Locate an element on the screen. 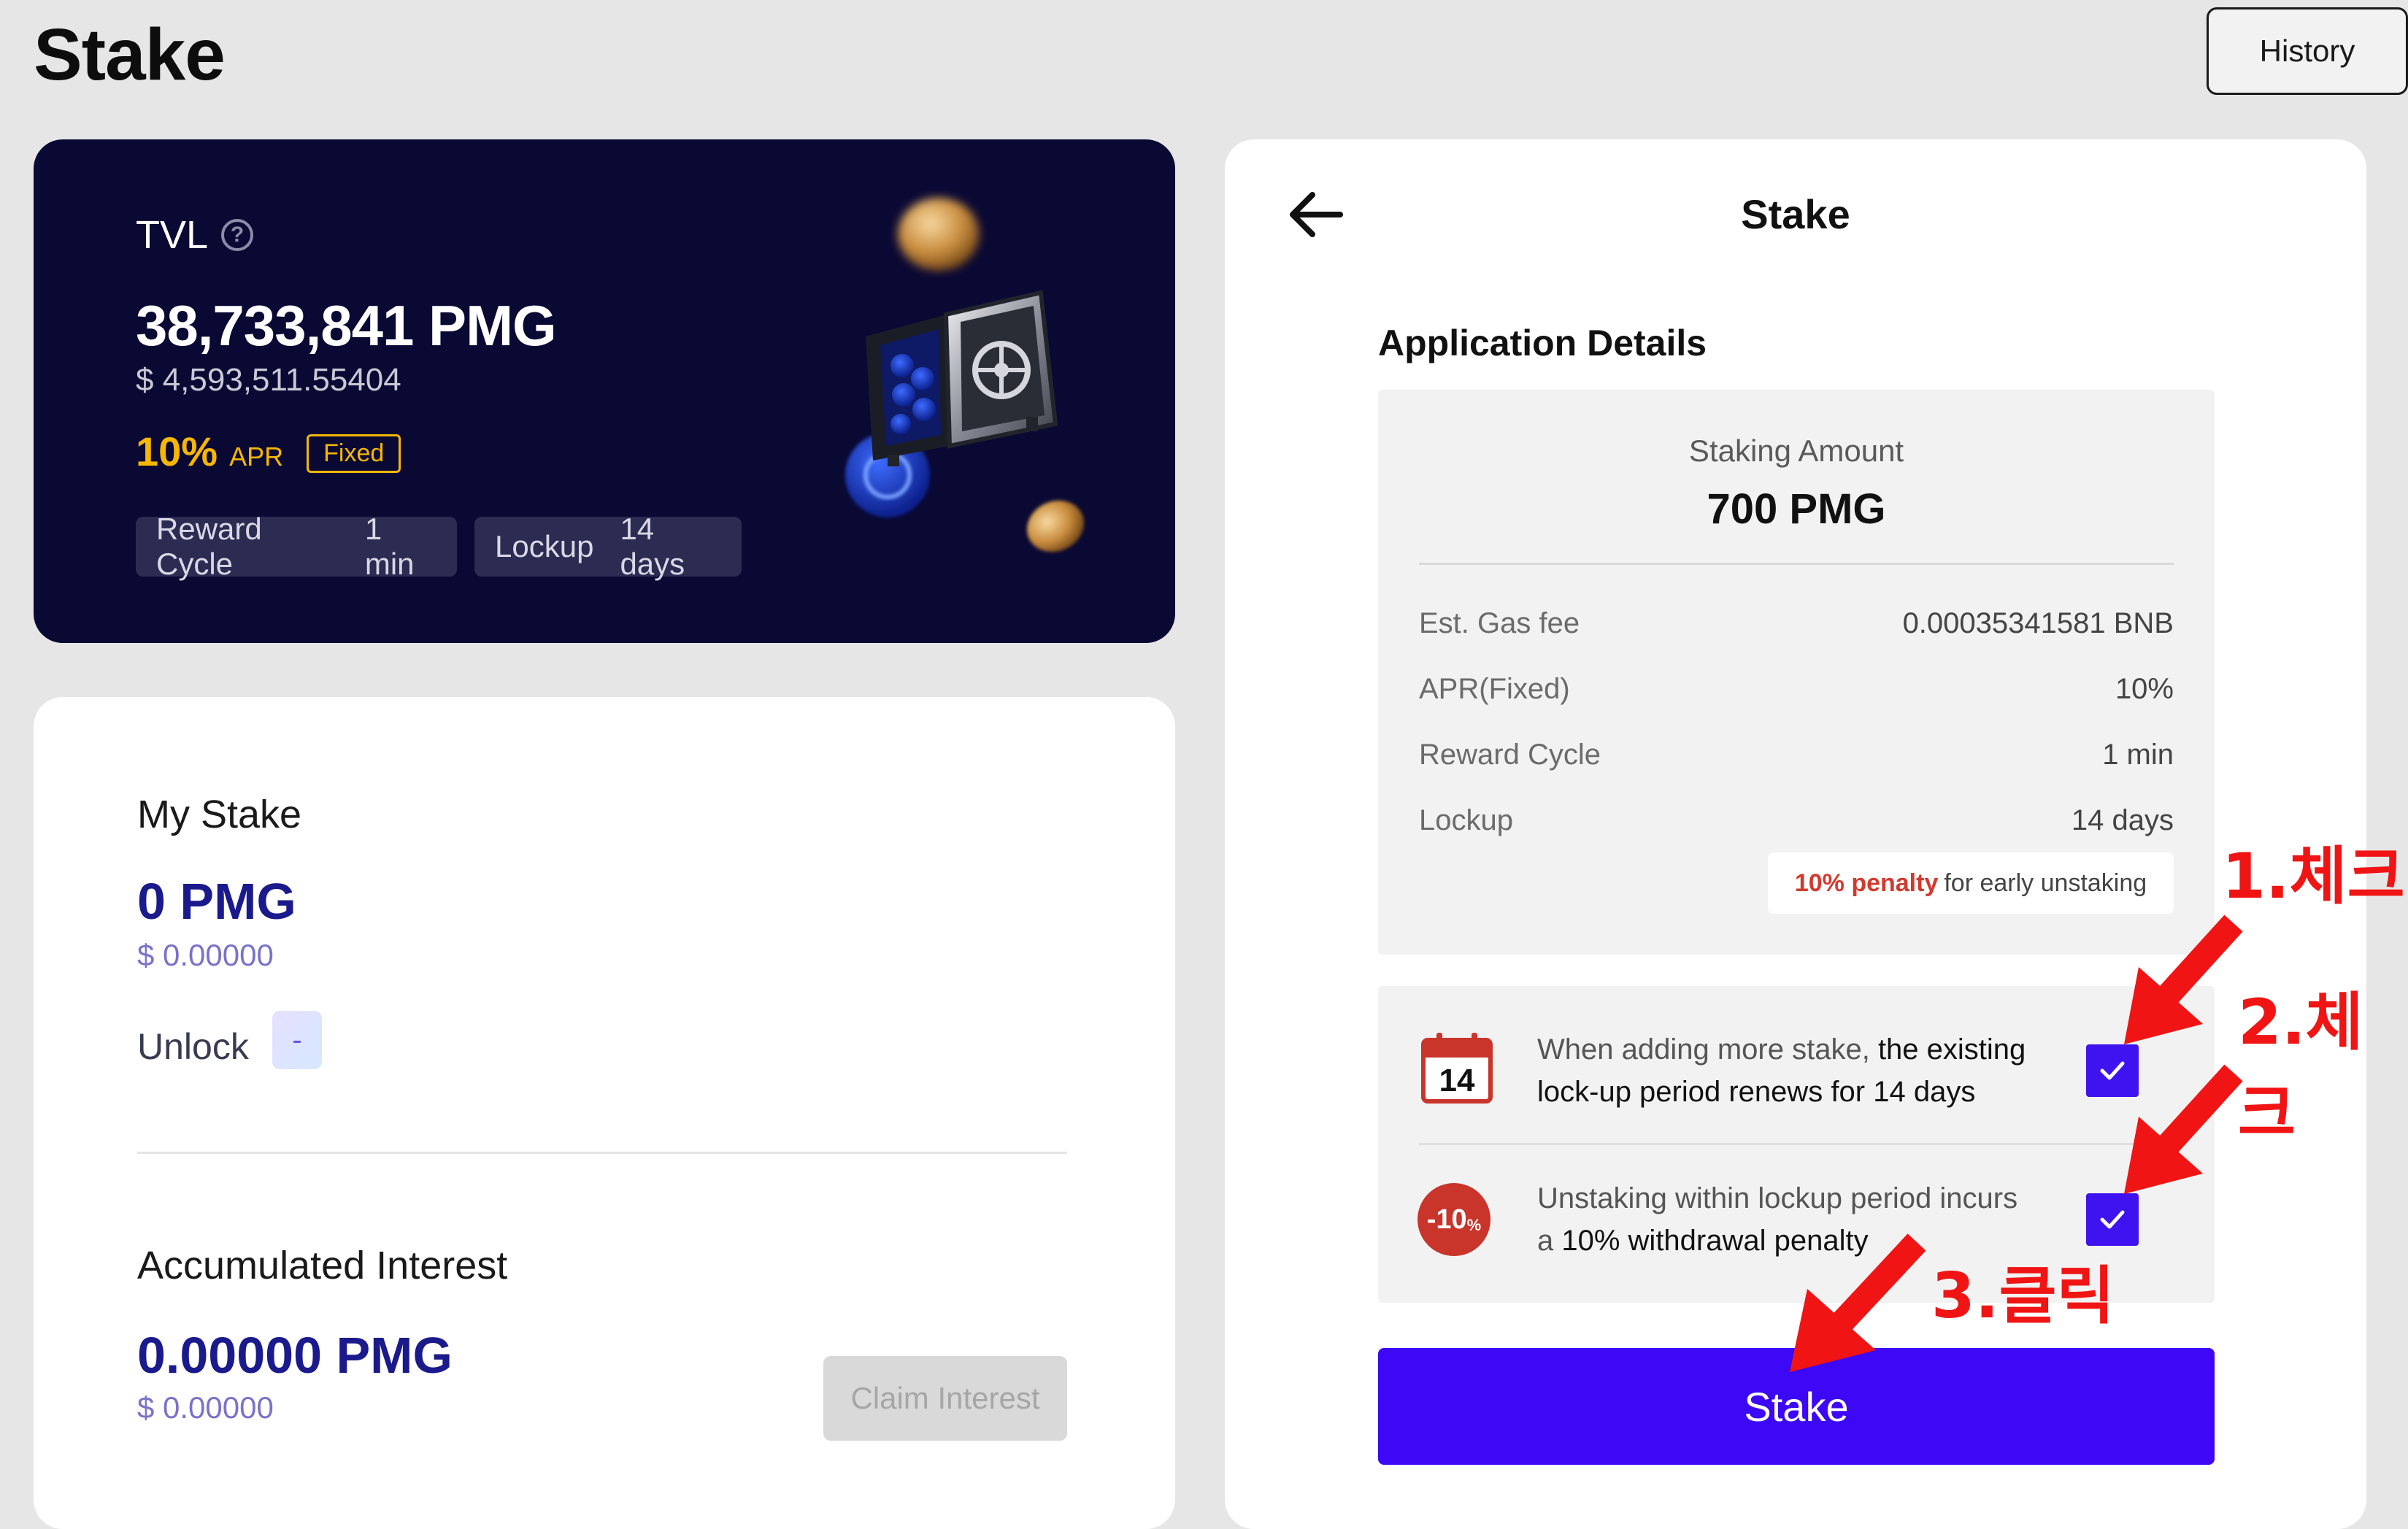  accumulated-interest-amount: 0.00000 PMG is located at coordinates (295, 1355).